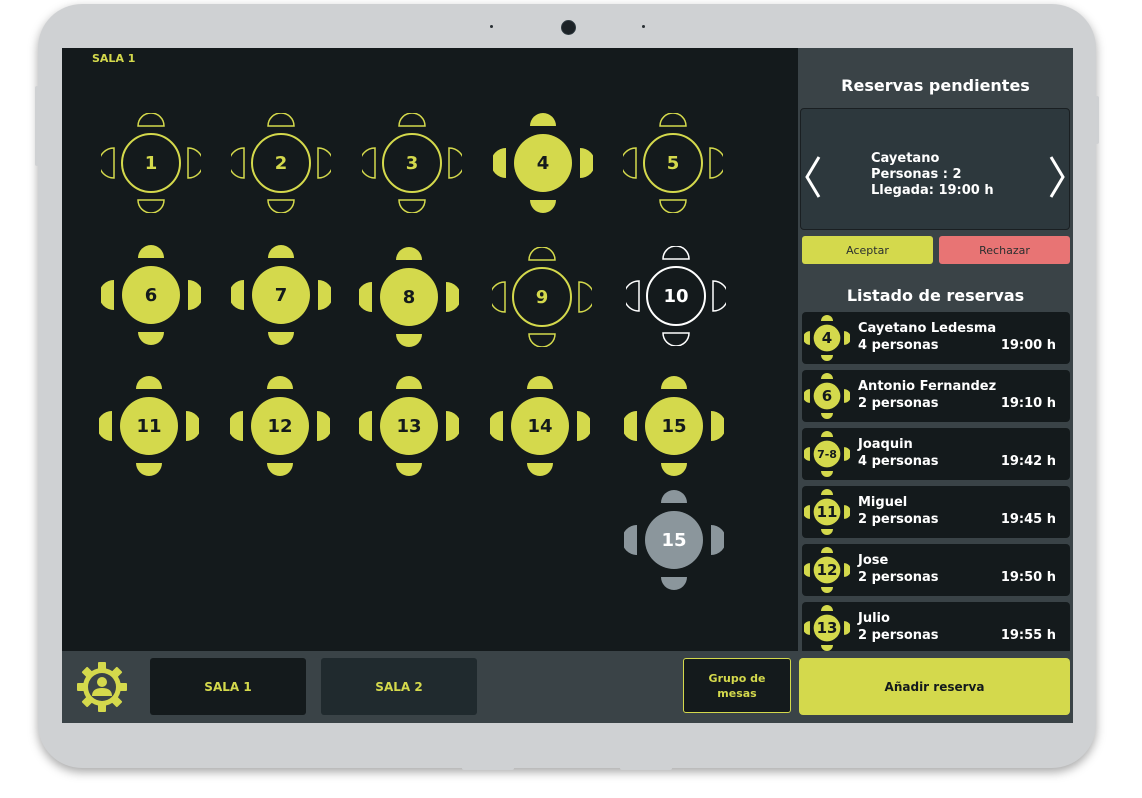 This screenshot has width=1142, height=798. Describe the element at coordinates (935, 295) in the screenshot. I see `list-title: Listado de reservas` at that location.